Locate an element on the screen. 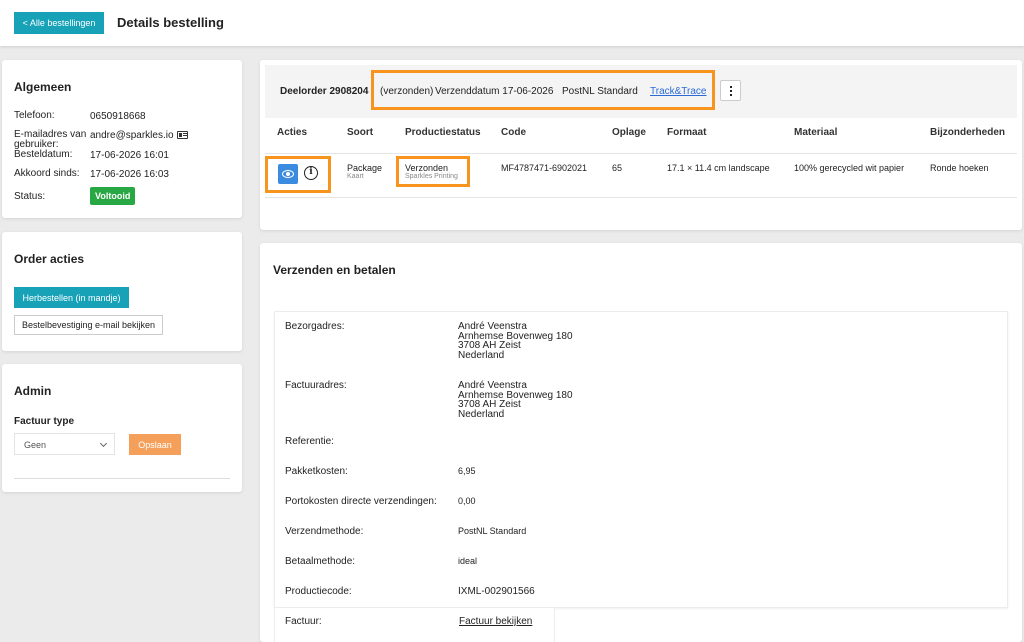 This screenshot has height=642, width=1024. referentie-label: Referentie: is located at coordinates (309, 441).